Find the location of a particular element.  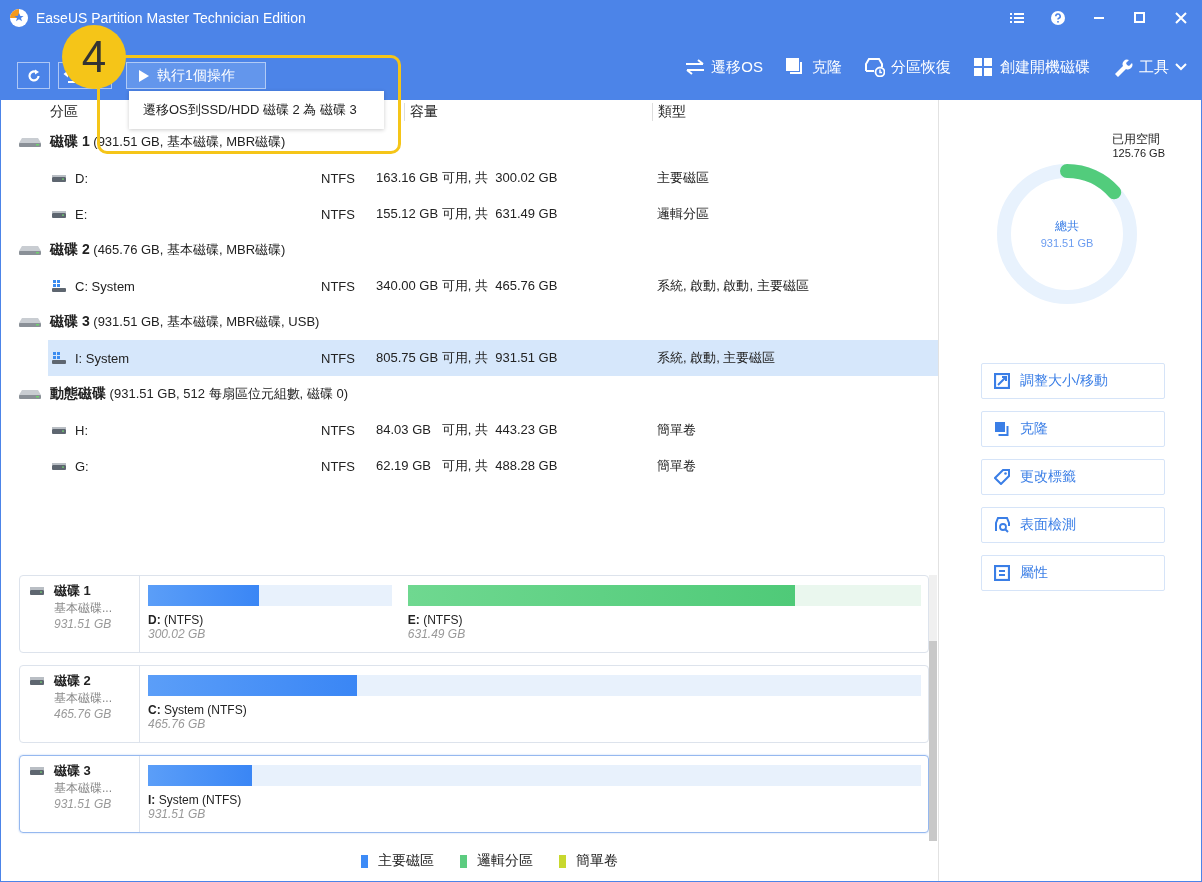

partition-name: D: is located at coordinates (81, 178).